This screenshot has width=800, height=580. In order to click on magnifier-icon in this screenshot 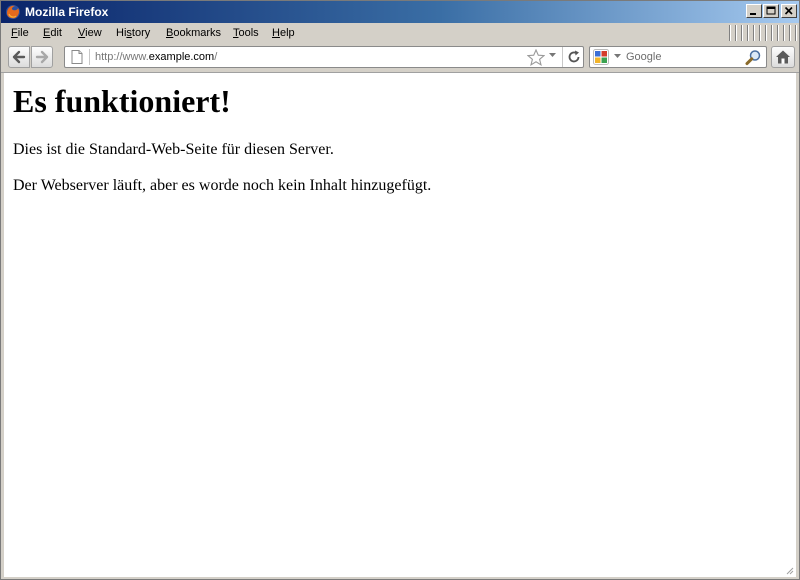, I will do `click(753, 57)`.